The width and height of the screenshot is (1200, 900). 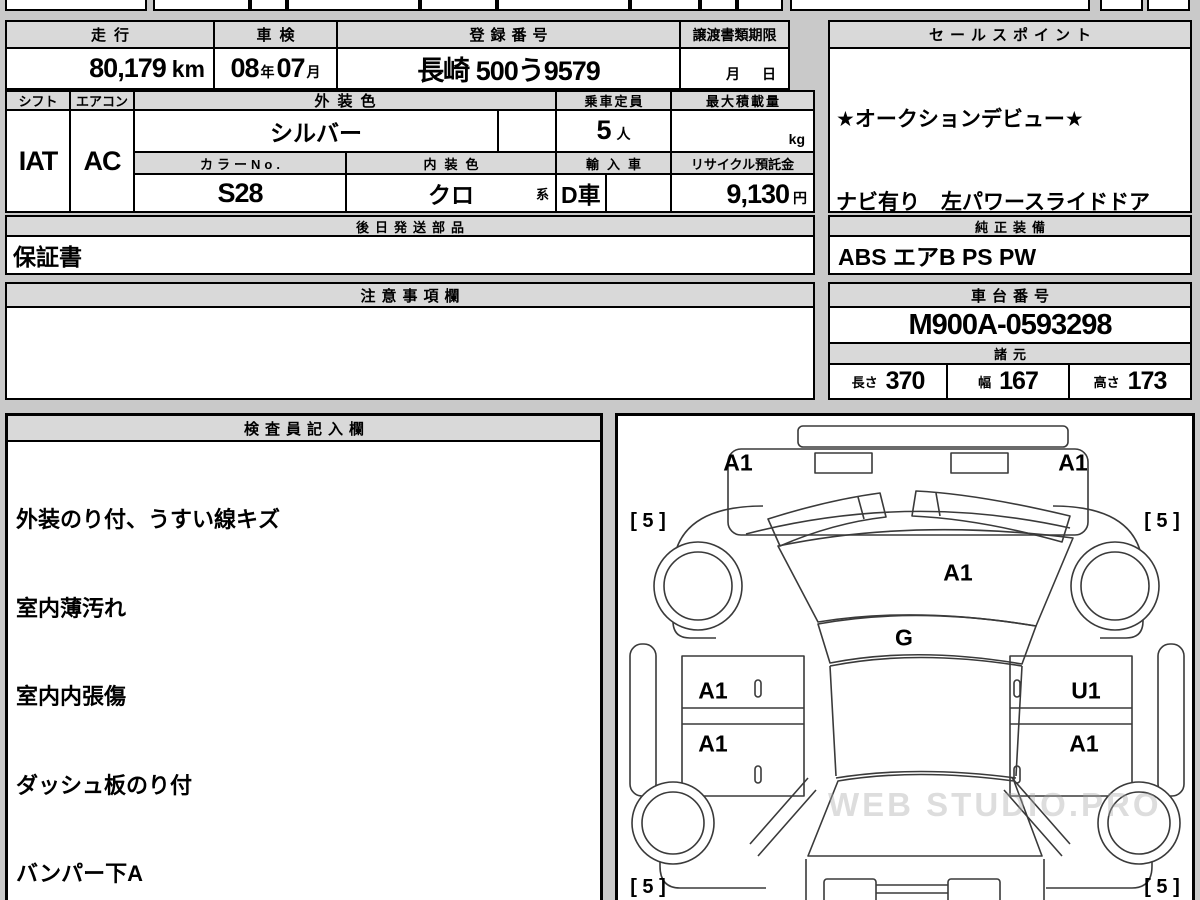 What do you see at coordinates (410, 255) in the screenshot?
I see `later-parts-value: 保証書` at bounding box center [410, 255].